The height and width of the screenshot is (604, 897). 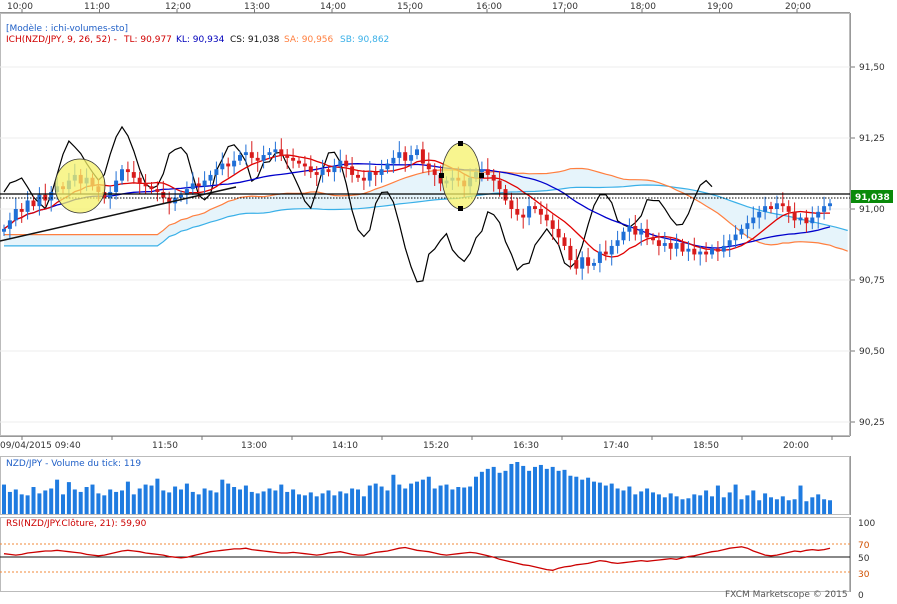 I want to click on volume-panel: NZD/JPY - Volume du tick: 119, so click(x=425, y=485).